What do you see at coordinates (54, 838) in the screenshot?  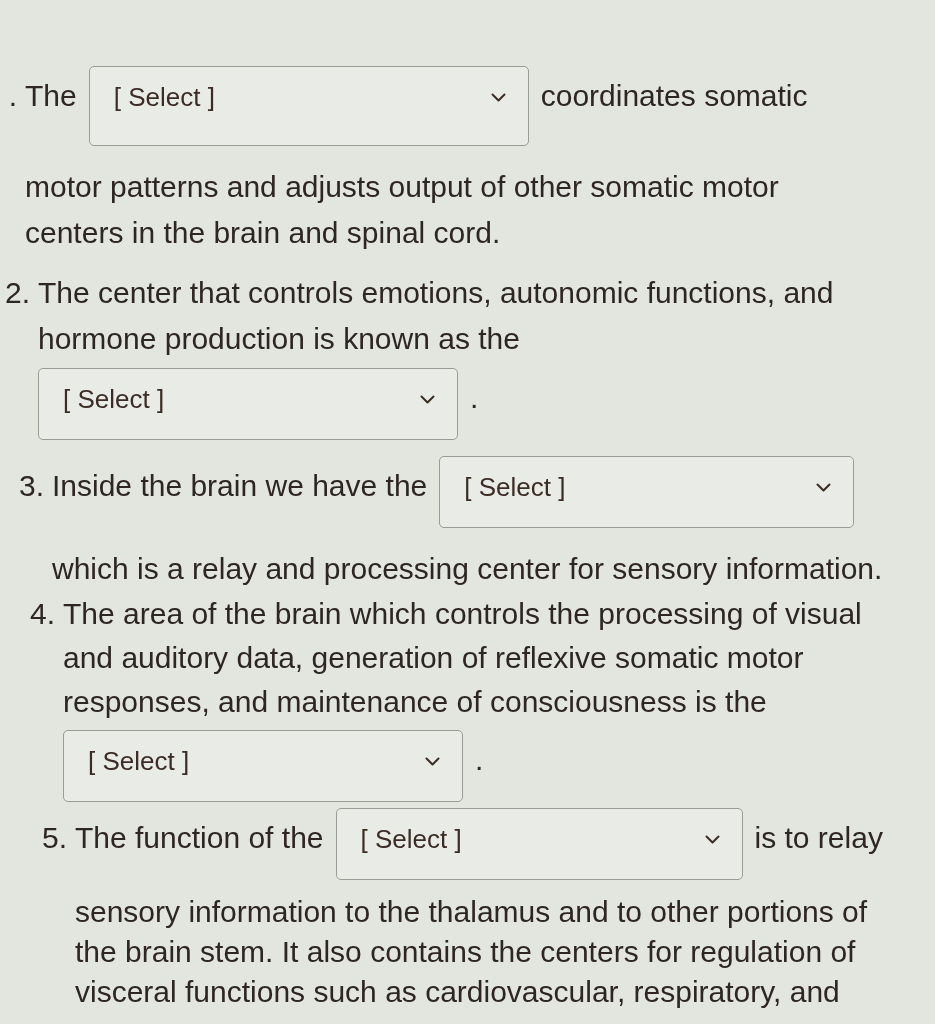 I see `question-number: 5.` at bounding box center [54, 838].